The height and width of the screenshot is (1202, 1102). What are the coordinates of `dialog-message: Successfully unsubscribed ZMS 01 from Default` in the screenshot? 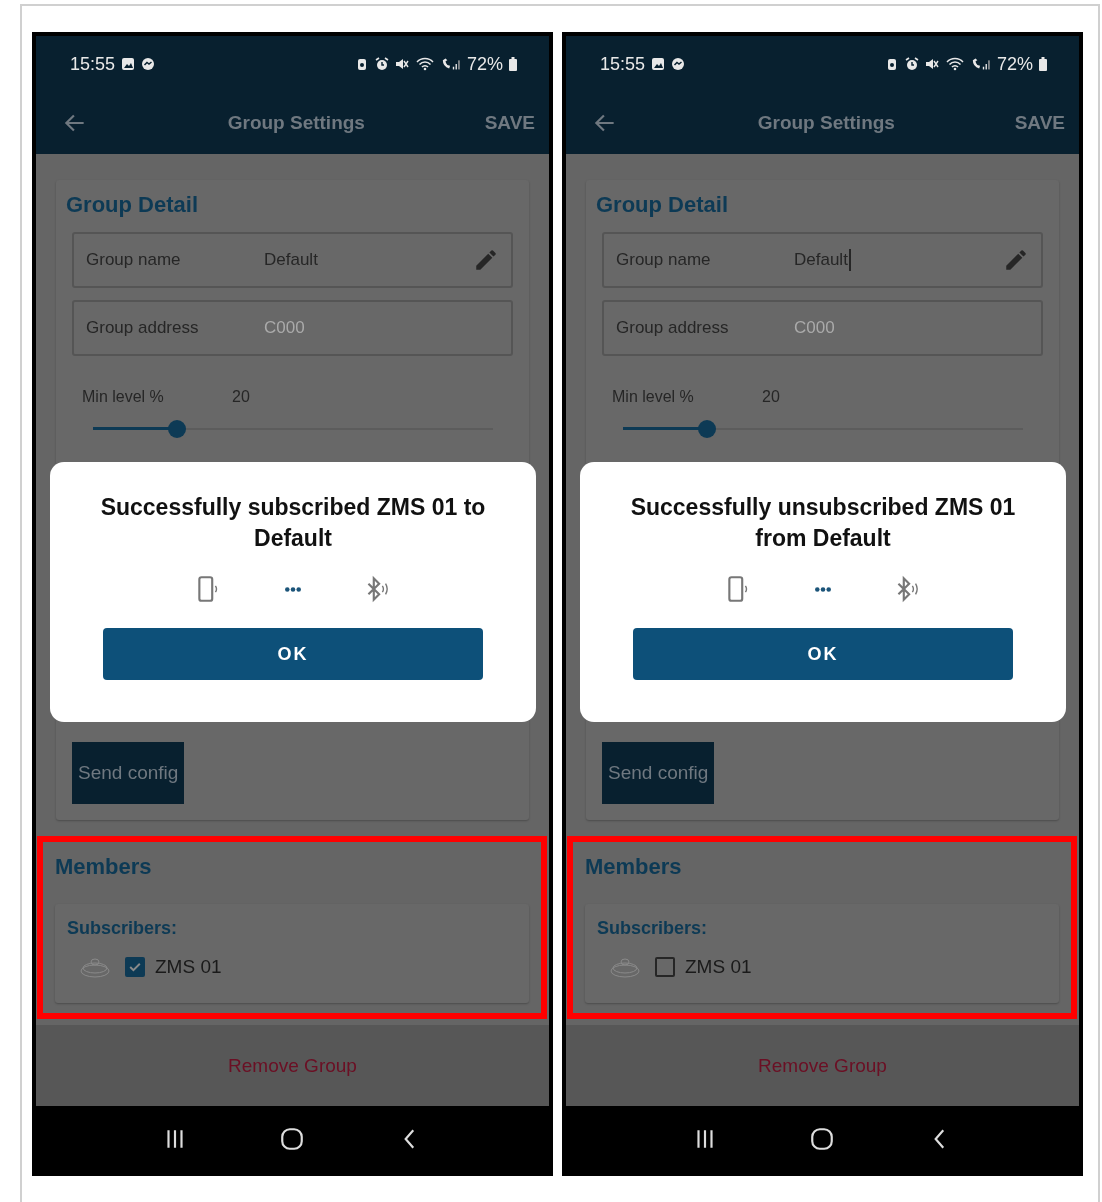 It's located at (823, 523).